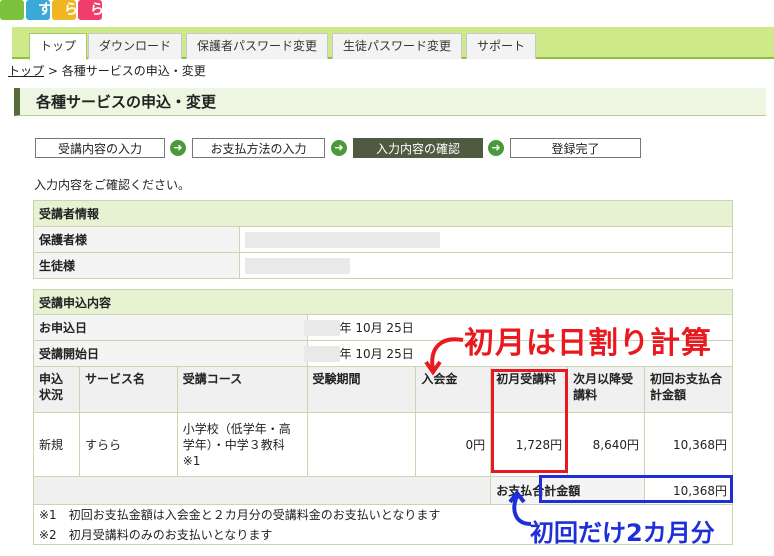 The height and width of the screenshot is (556, 774). Describe the element at coordinates (56, 389) in the screenshot. I see `col-status: 申込状況` at that location.